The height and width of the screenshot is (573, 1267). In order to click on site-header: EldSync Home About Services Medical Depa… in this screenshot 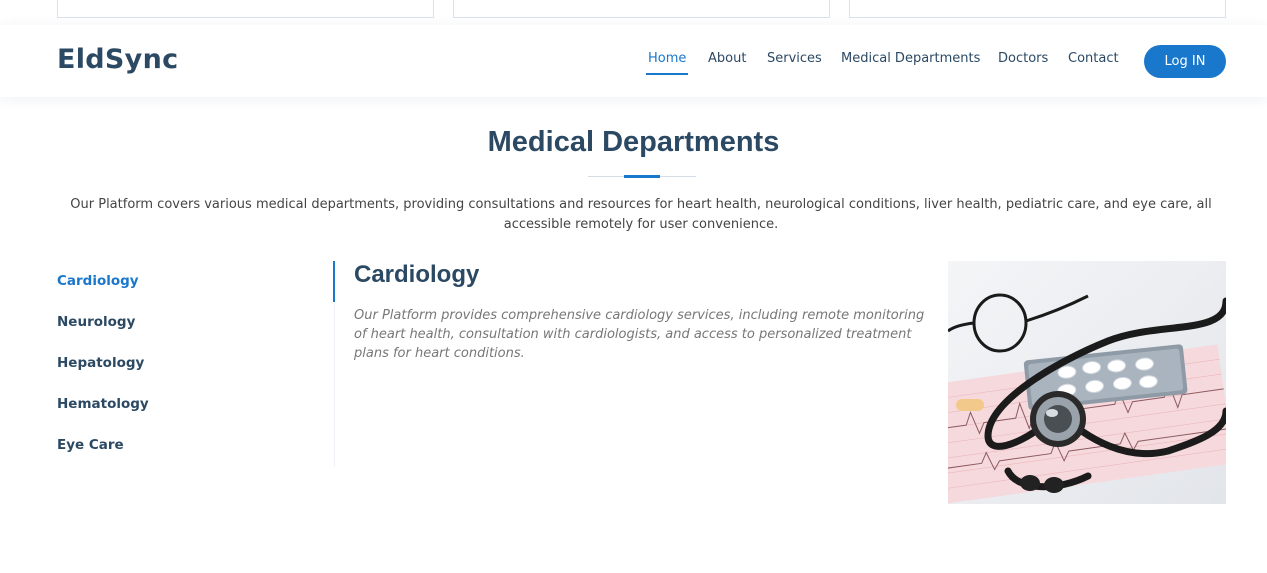, I will do `click(633, 61)`.